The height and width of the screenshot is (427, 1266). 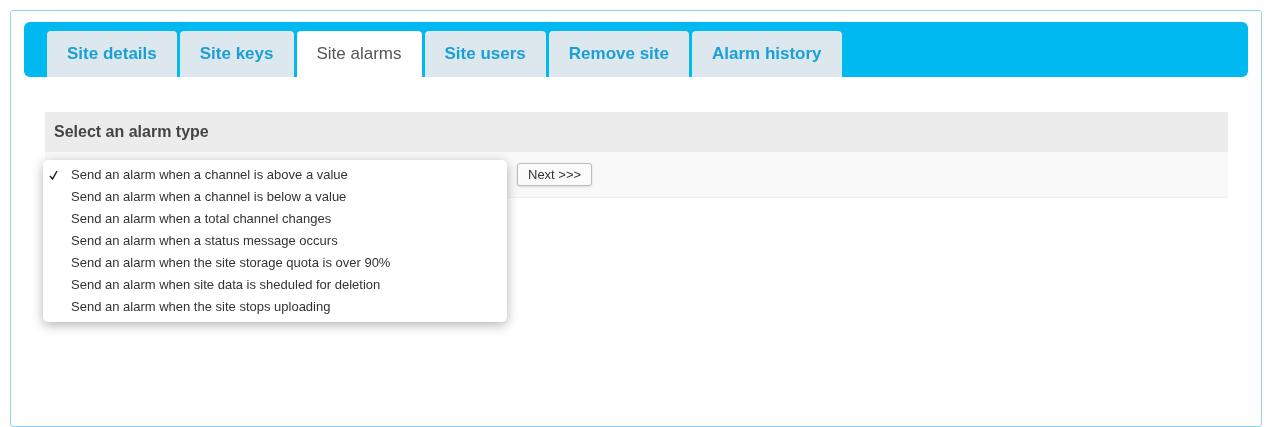 I want to click on menu-option: Send an alarm when a status message occurs, so click(x=275, y=241).